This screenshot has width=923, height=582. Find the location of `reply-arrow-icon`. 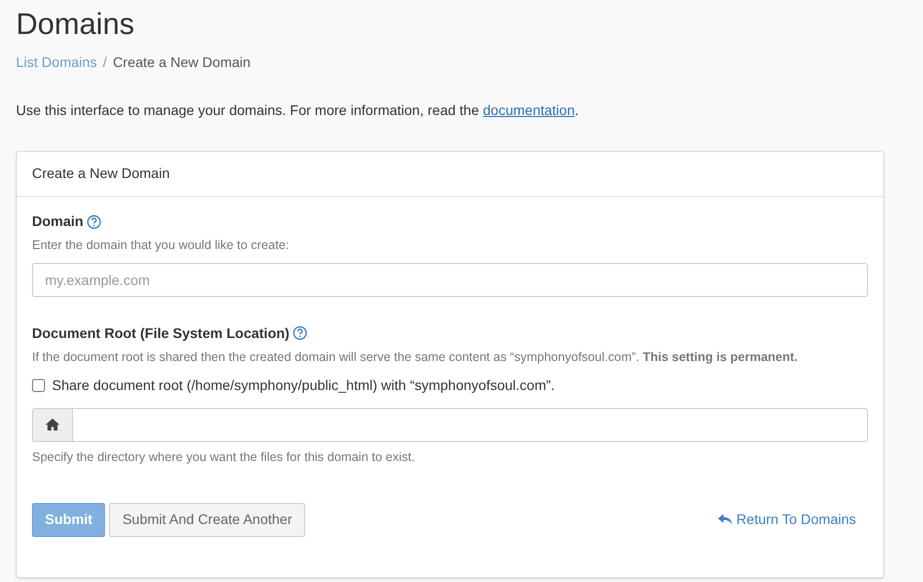

reply-arrow-icon is located at coordinates (725, 519).